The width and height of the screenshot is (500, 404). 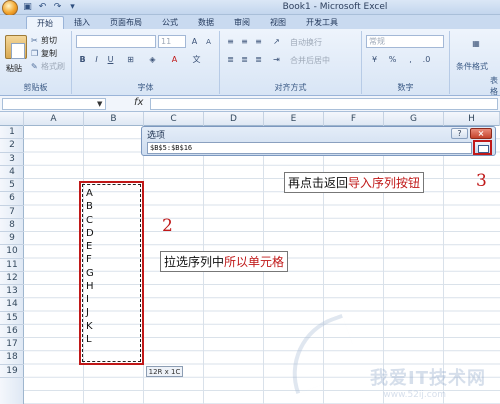 I want to click on row-header: 8, so click(x=12, y=225).